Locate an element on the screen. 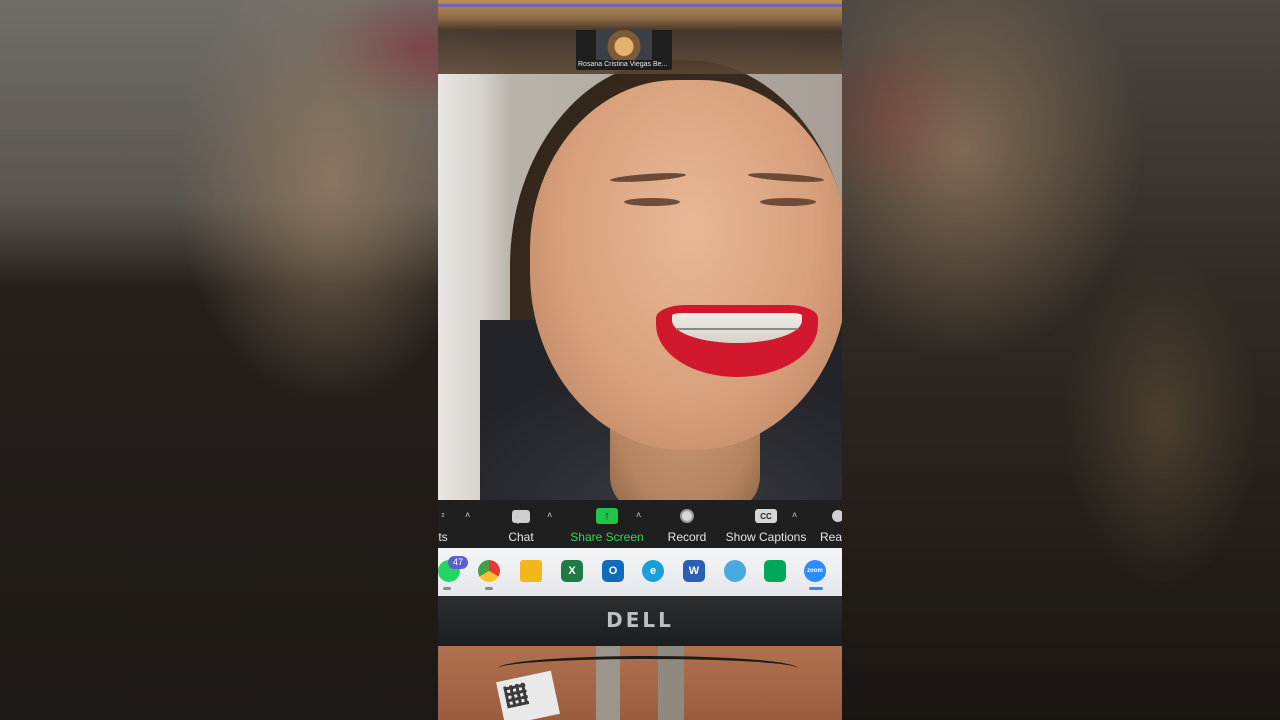  google-meet-icon is located at coordinates (775, 571).